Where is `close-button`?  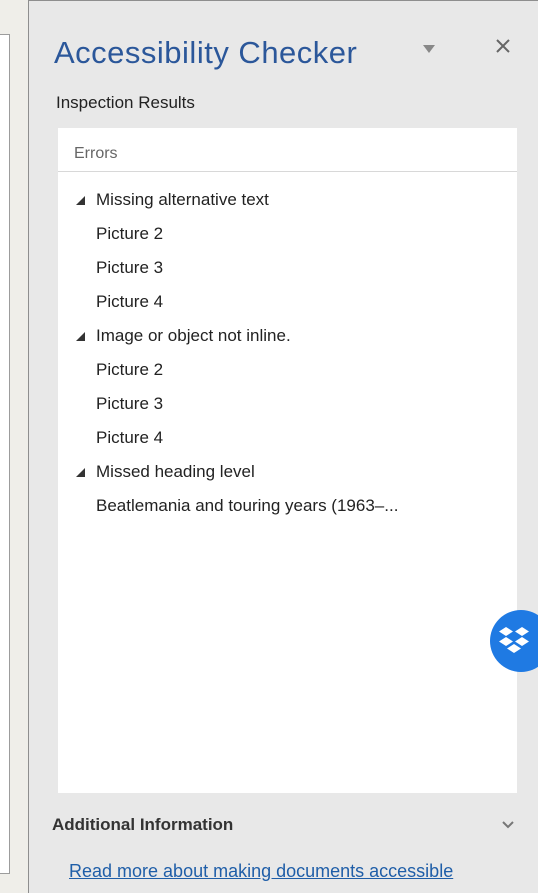
close-button is located at coordinates (503, 46).